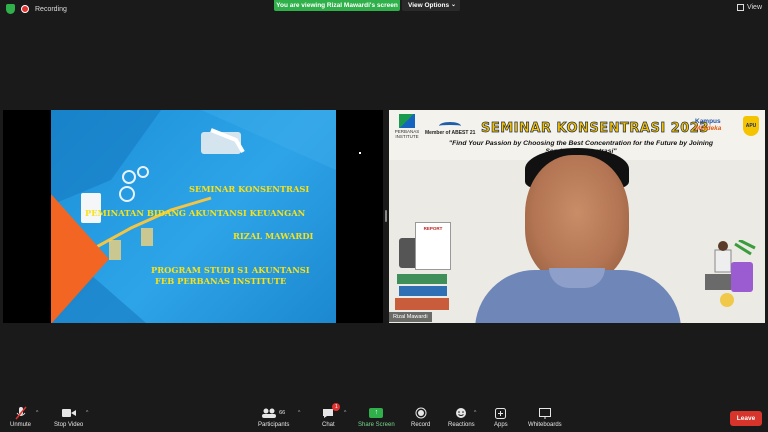 The image size is (768, 432). I want to click on record-icon, so click(421, 413).